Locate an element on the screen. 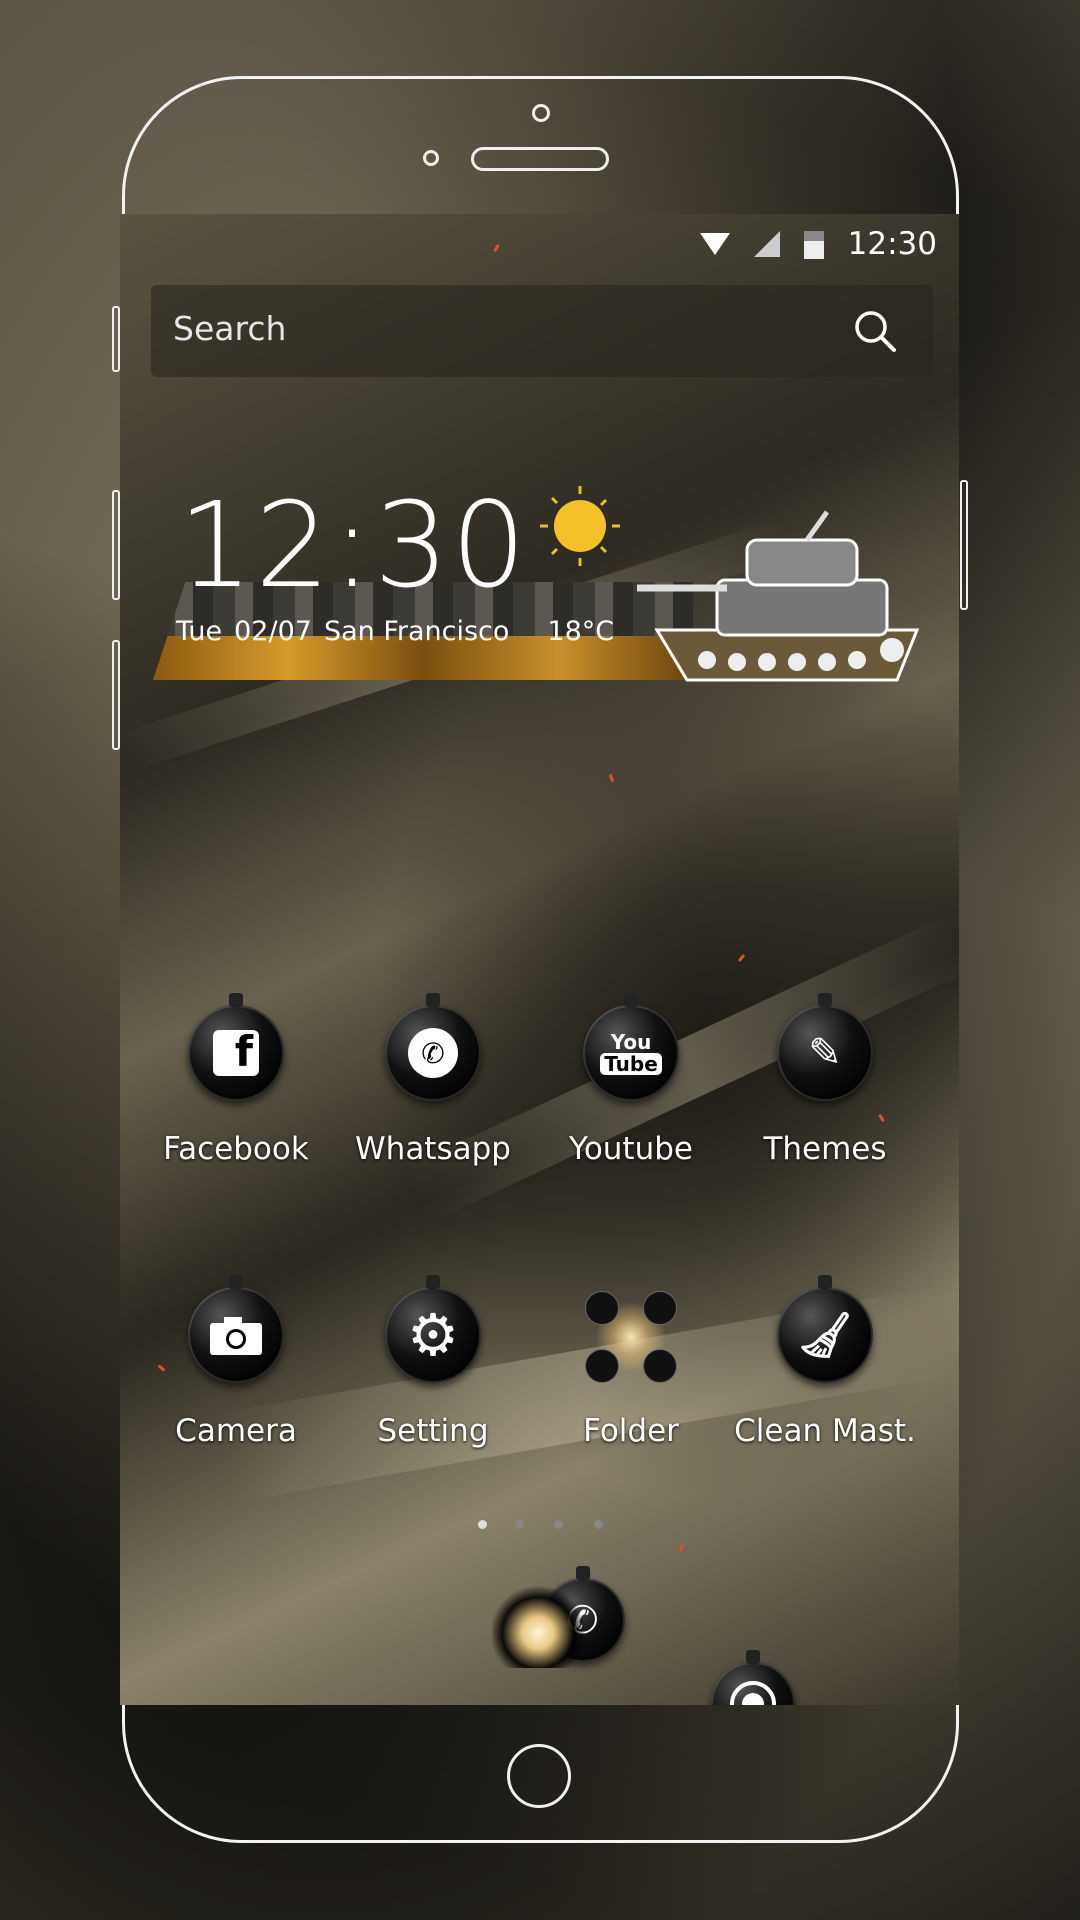 This screenshot has width=1080, height=1920. front-camera is located at coordinates (541, 113).